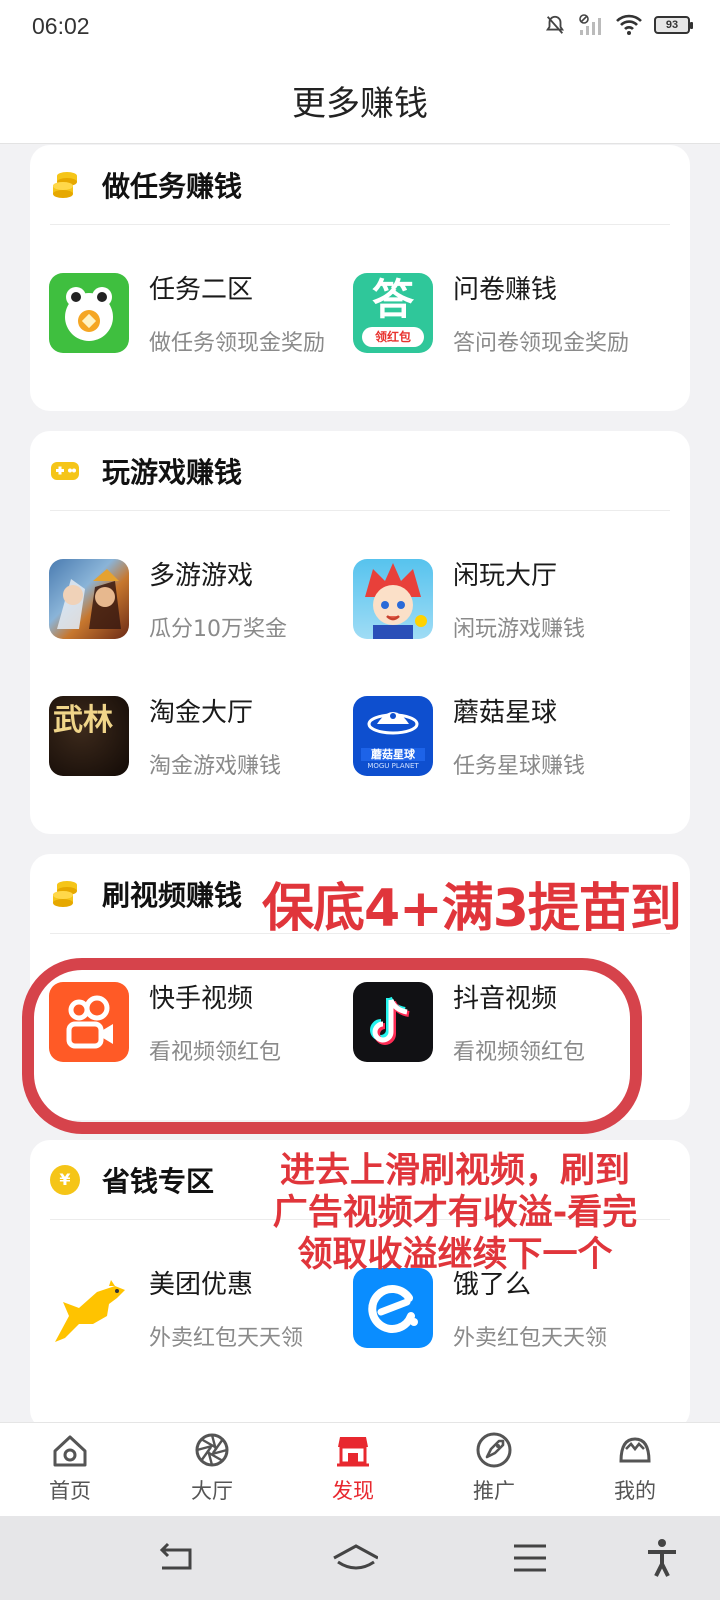 This screenshot has width=720, height=1600. Describe the element at coordinates (393, 754) in the screenshot. I see `icon-caption: 蘑菇星球` at that location.